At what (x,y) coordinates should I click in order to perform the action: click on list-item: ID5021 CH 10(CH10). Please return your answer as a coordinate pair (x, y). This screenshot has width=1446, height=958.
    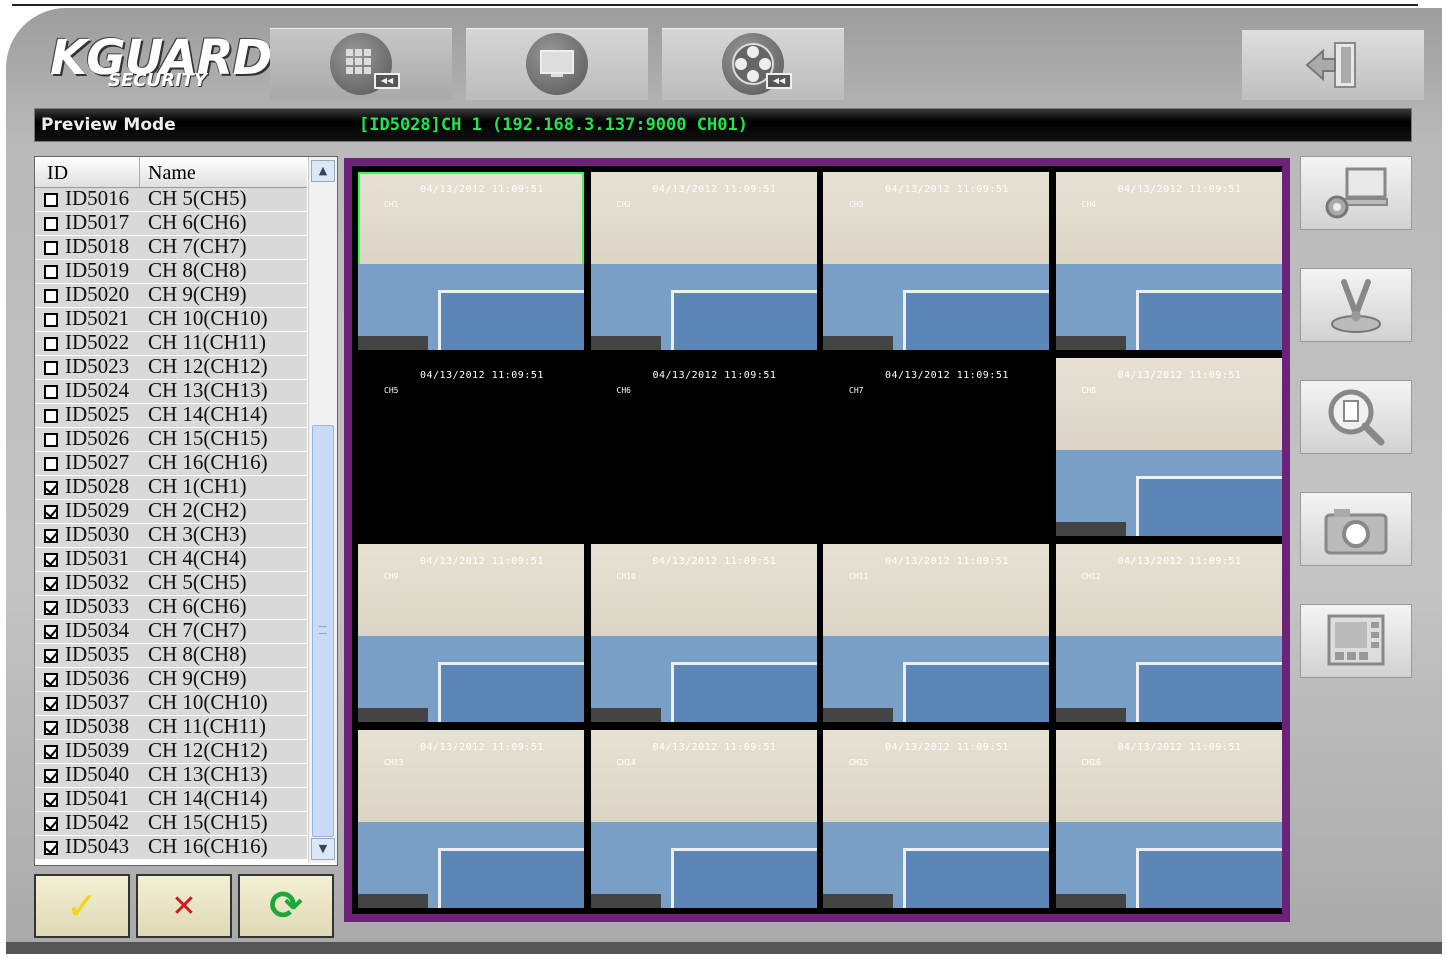
    Looking at the image, I should click on (171, 318).